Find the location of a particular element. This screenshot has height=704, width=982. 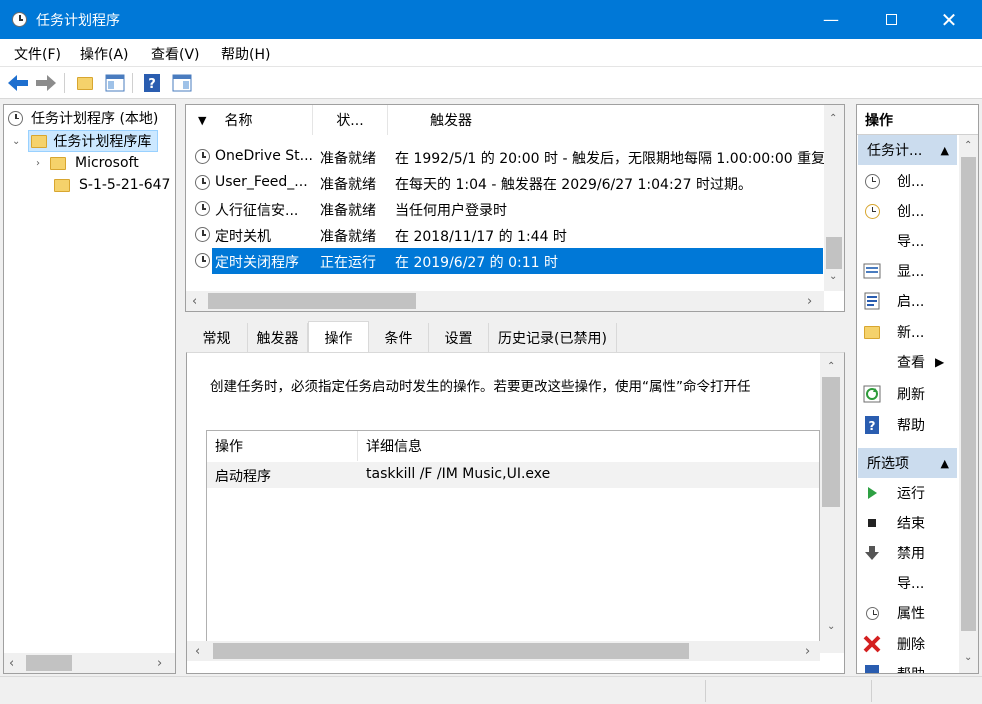

action-end: 结束 is located at coordinates (893, 523).